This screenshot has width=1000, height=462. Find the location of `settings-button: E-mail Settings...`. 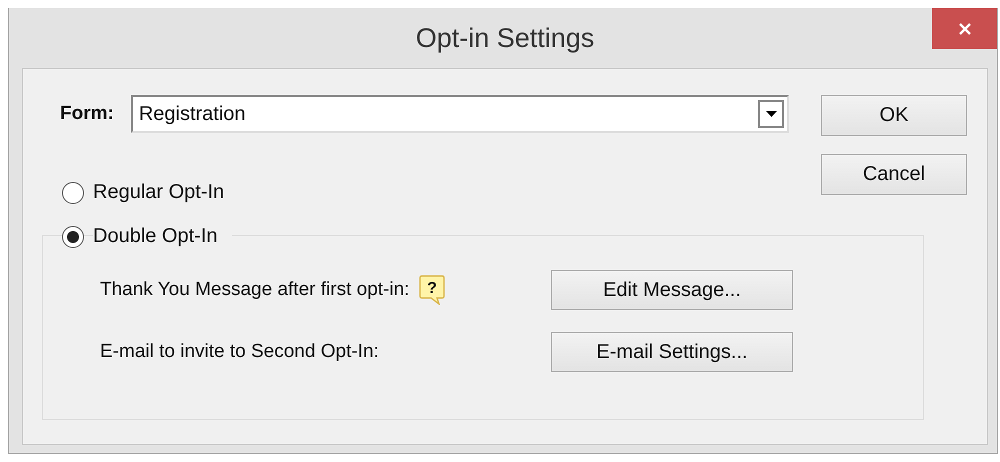

settings-button: E-mail Settings... is located at coordinates (672, 352).